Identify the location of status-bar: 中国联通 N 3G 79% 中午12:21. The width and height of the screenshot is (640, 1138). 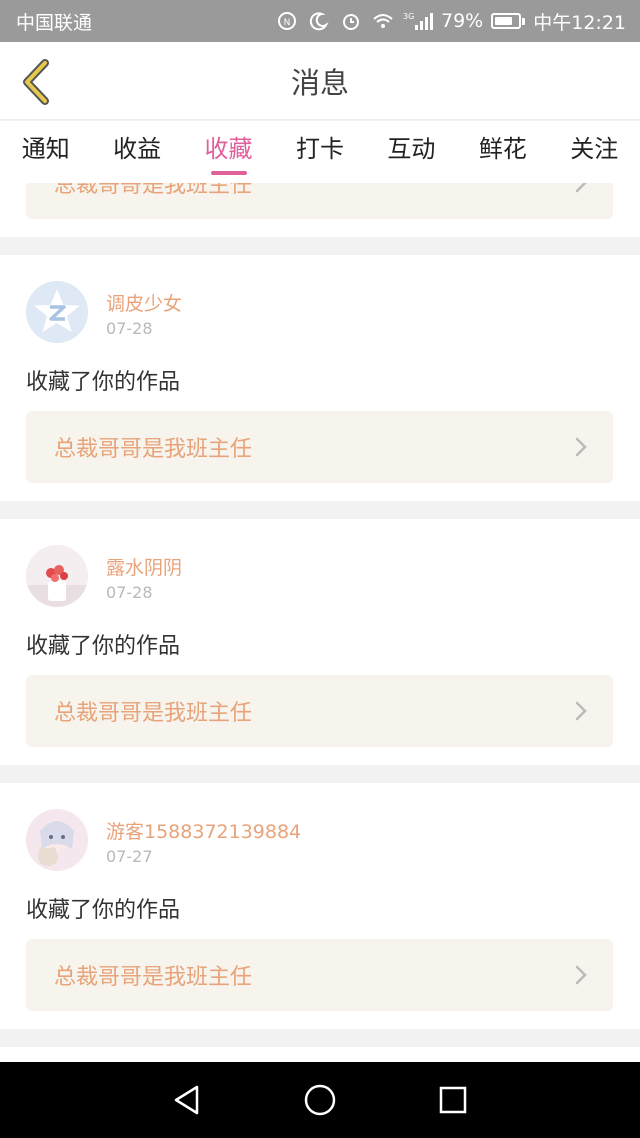
(320, 21).